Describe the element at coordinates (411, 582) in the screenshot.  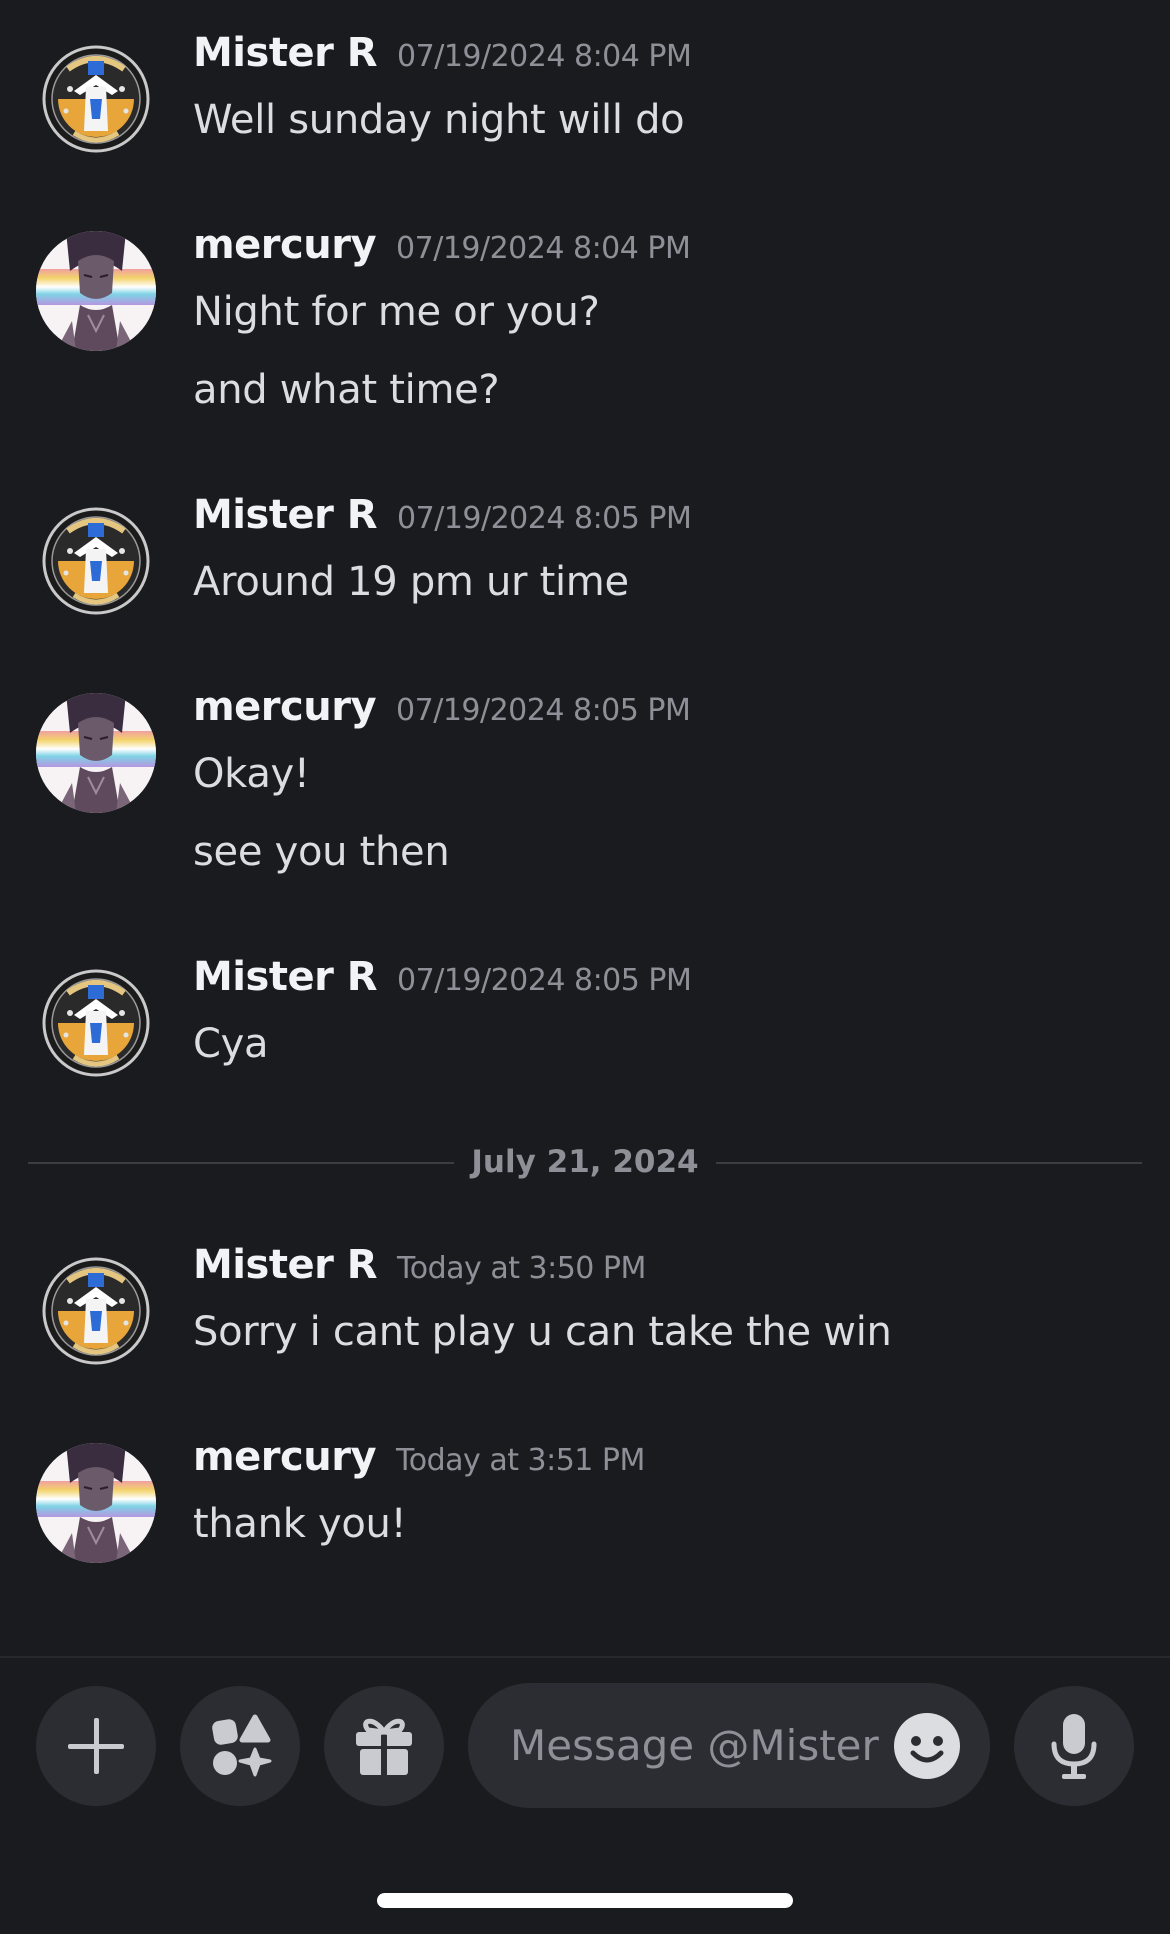
I see `message-text: Around 19 pm ur time` at that location.